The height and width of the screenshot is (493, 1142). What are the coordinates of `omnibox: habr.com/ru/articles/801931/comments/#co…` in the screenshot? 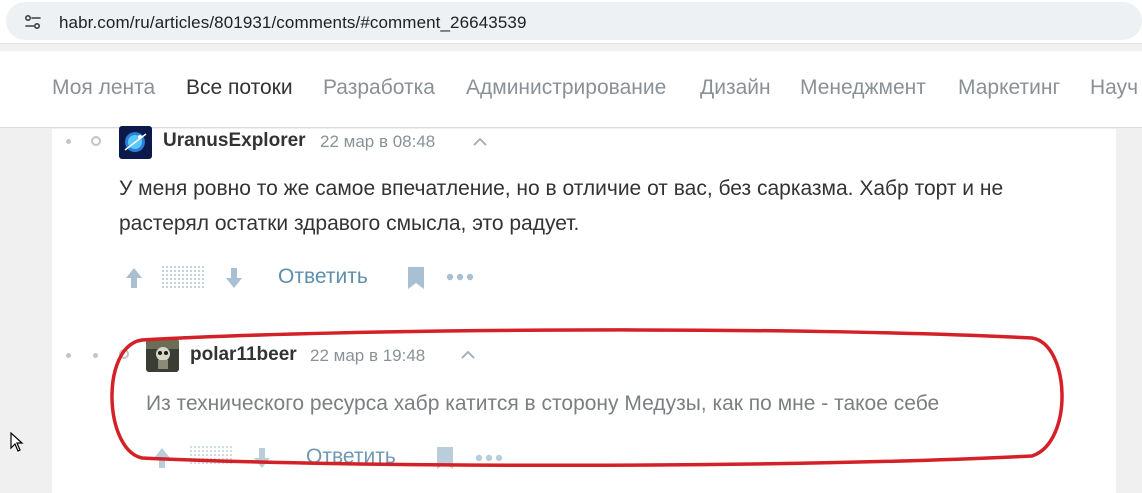 It's located at (574, 21).